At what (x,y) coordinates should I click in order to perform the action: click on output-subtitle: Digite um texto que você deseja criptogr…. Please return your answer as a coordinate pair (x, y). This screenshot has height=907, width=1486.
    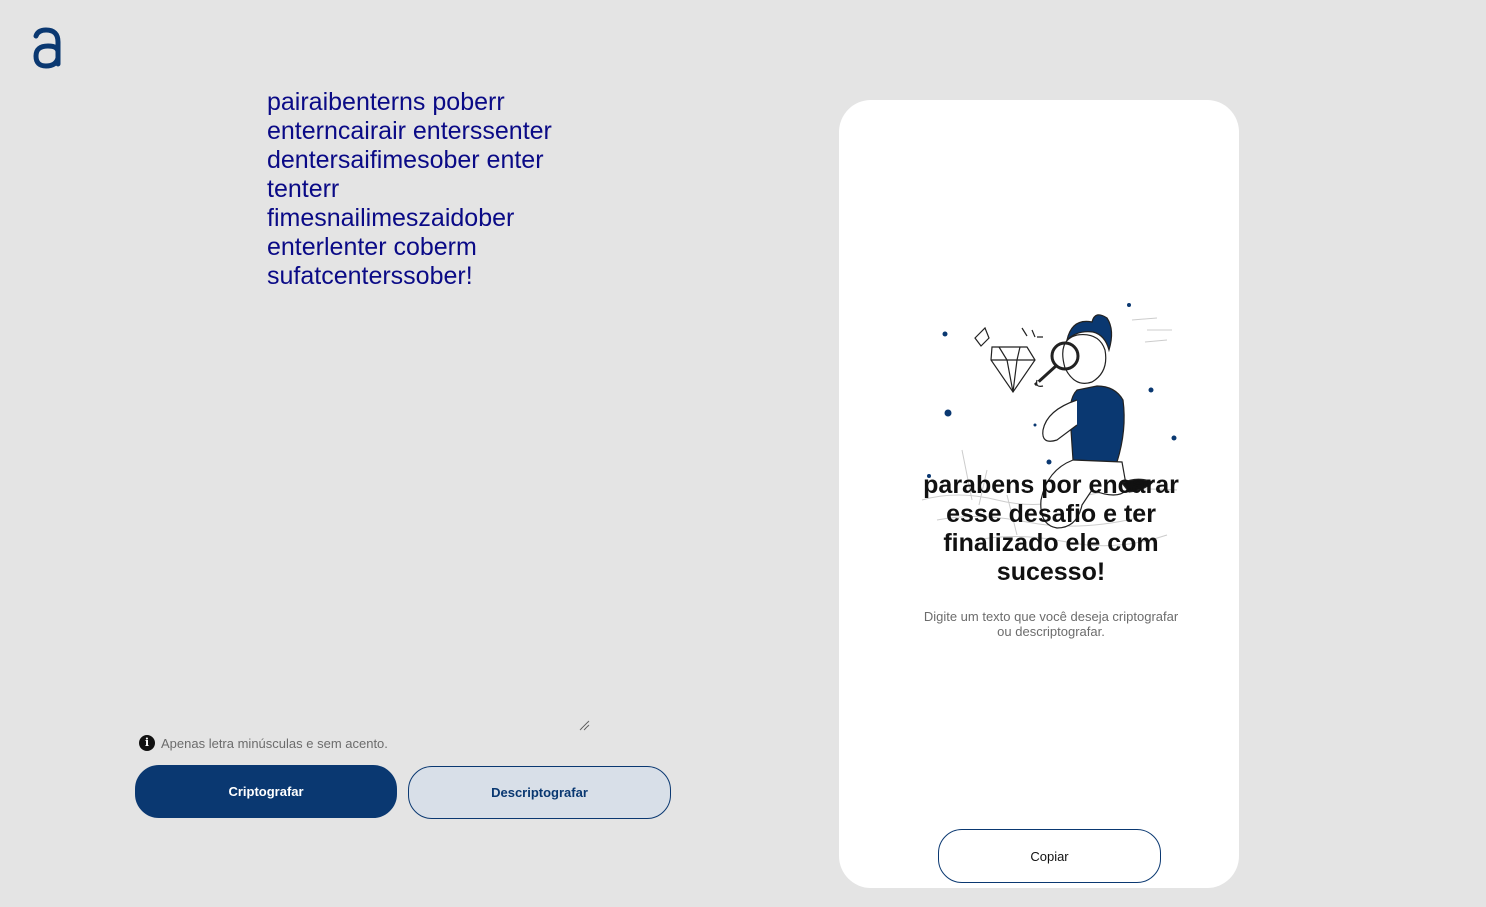
    Looking at the image, I should click on (1051, 624).